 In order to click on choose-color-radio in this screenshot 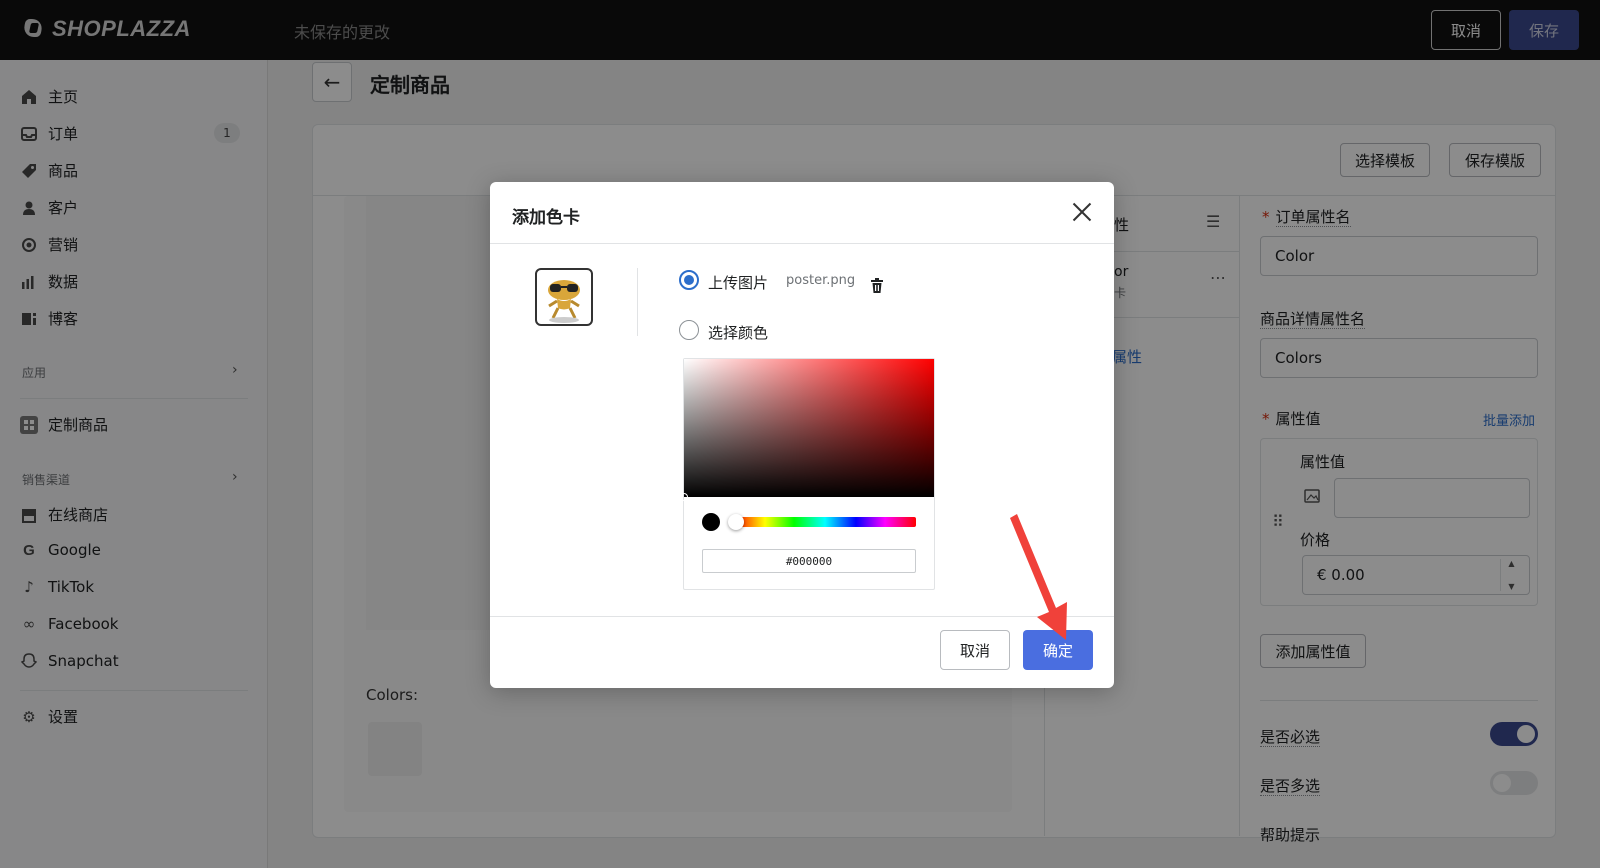, I will do `click(689, 330)`.